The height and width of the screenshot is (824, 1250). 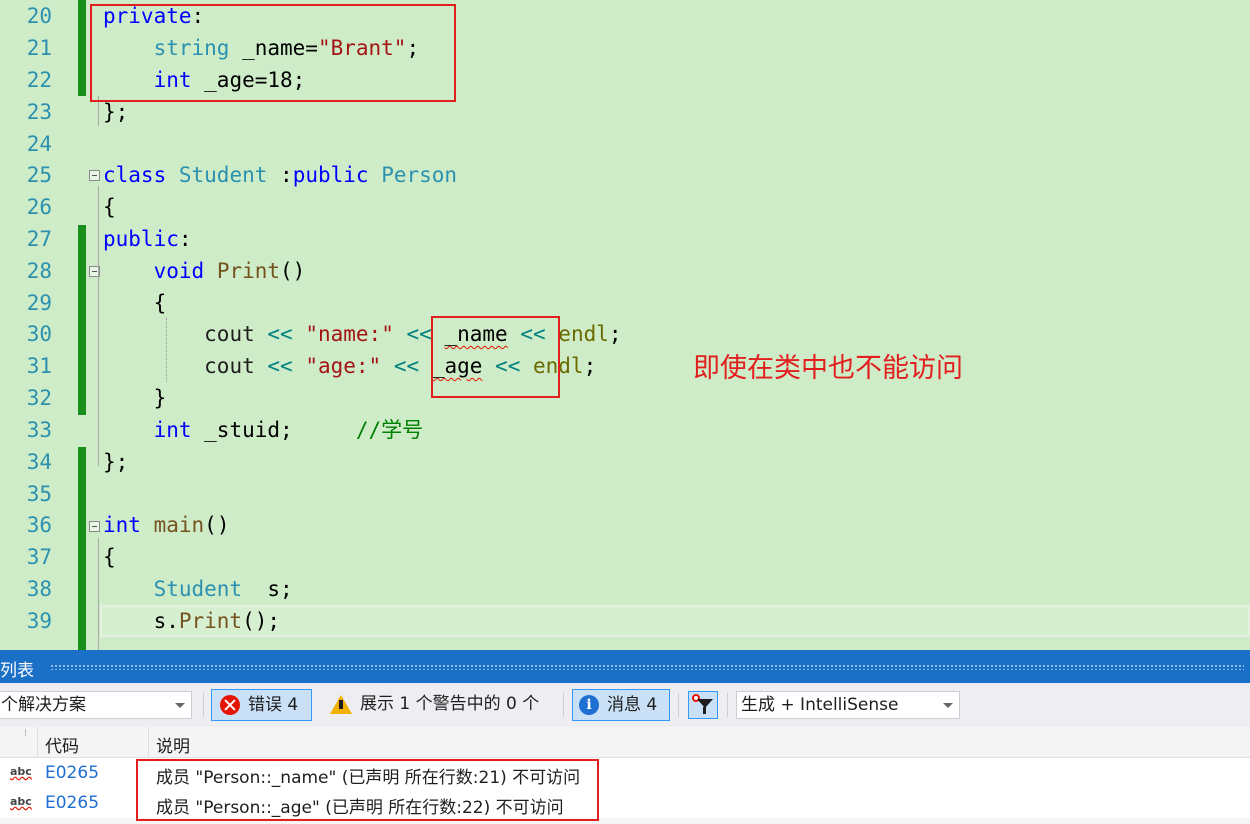 What do you see at coordinates (632, 705) in the screenshot?
I see `messages-button-label: 消息 4` at bounding box center [632, 705].